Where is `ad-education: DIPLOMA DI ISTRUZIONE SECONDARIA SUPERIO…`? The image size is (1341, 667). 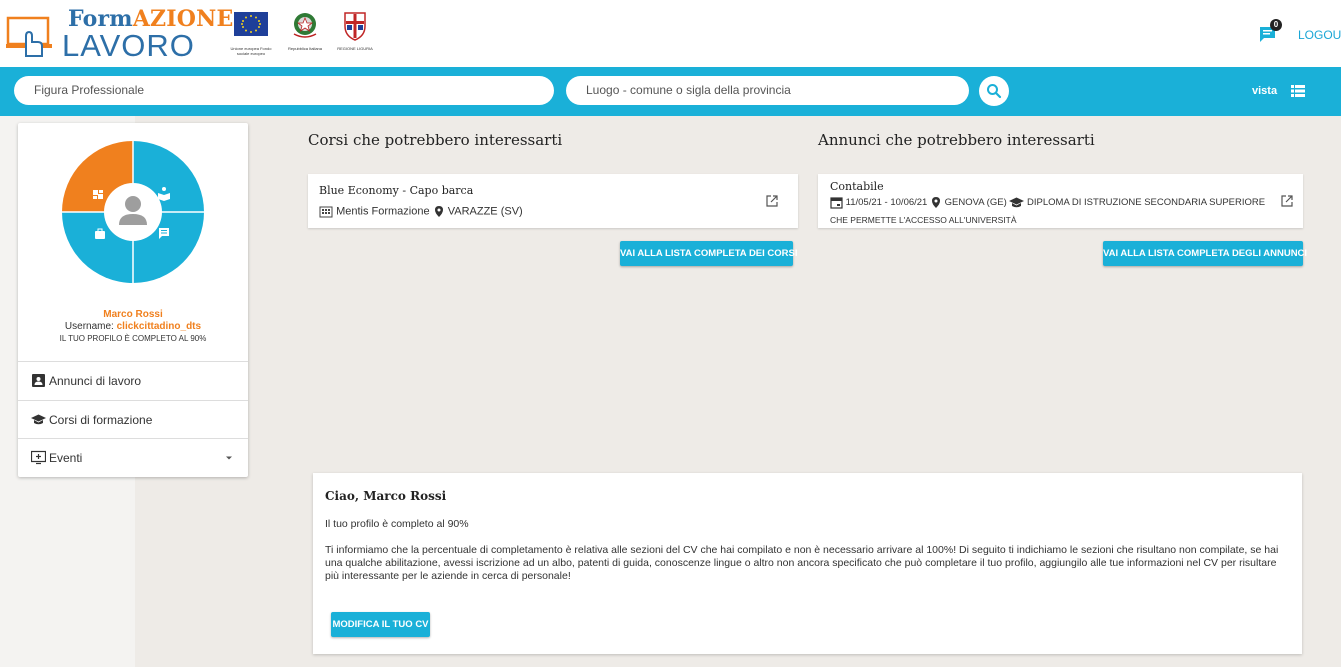
ad-education: DIPLOMA DI ISTRUZIONE SECONDARIA SUPERIO… is located at coordinates (1146, 203).